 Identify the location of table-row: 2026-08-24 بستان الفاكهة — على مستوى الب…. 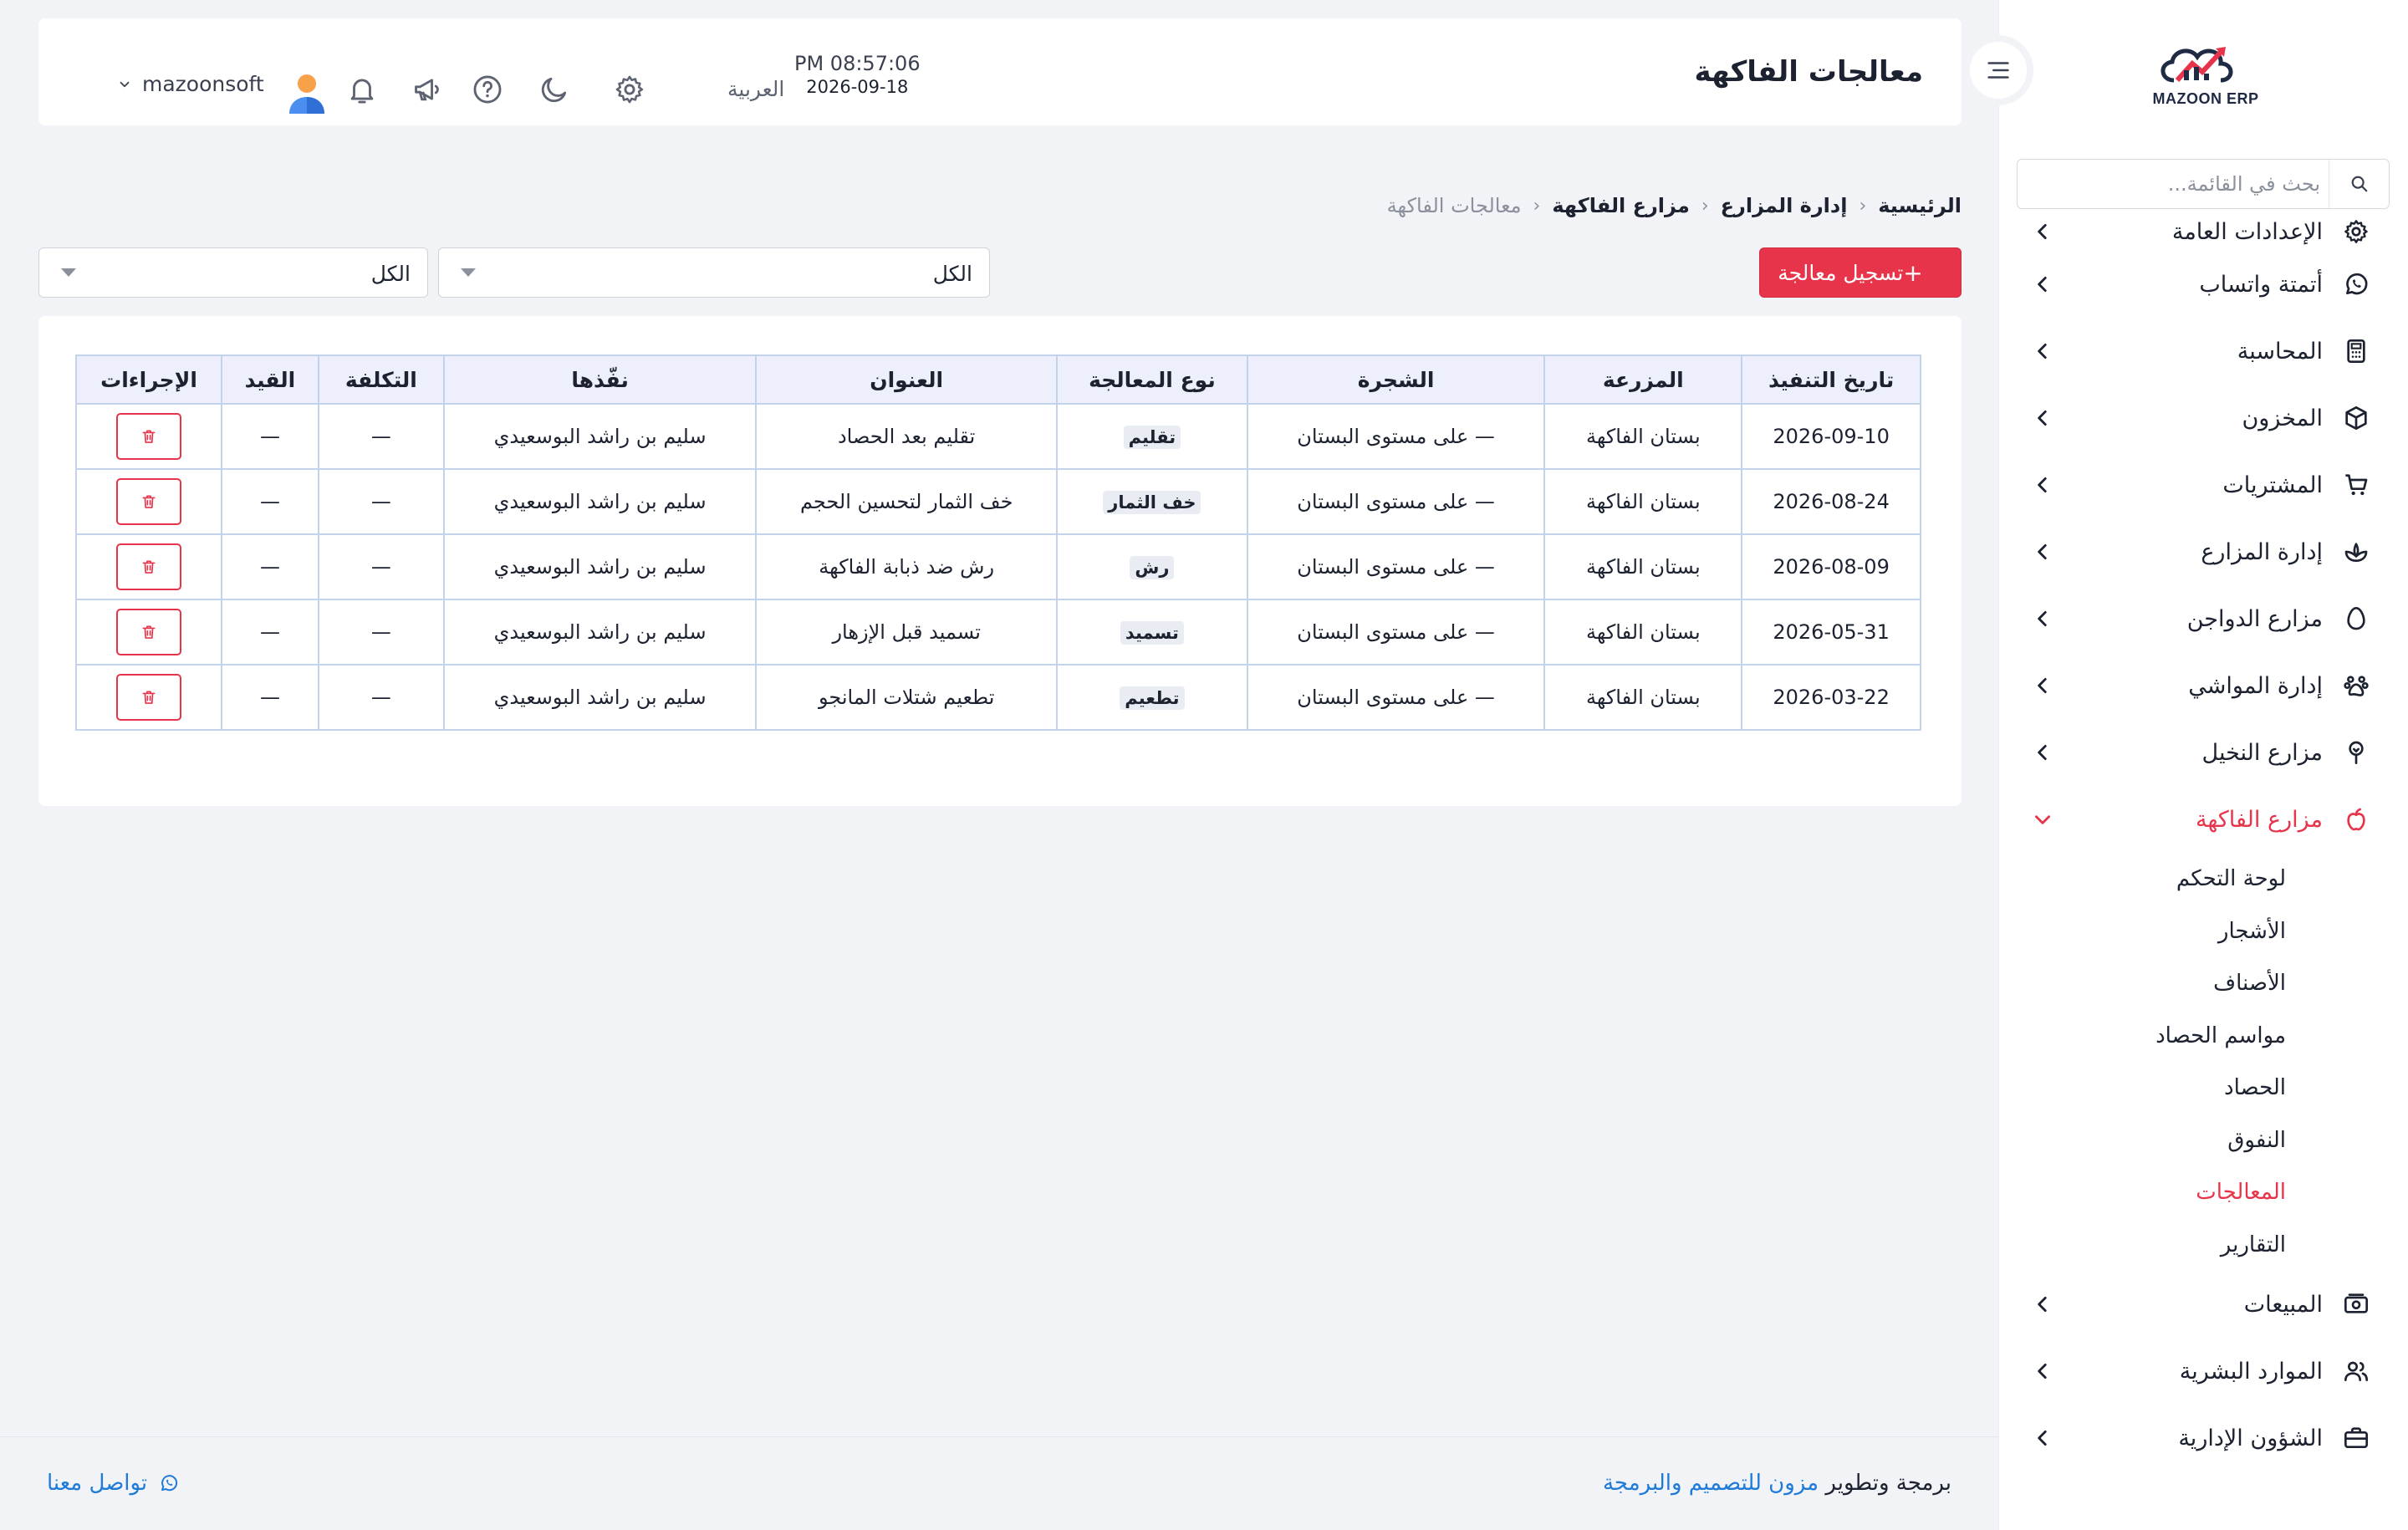
(998, 502).